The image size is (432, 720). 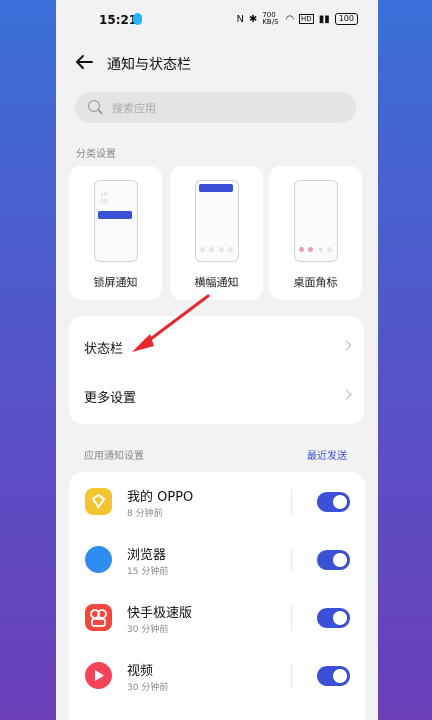 What do you see at coordinates (290, 19) in the screenshot?
I see `wifi-icon: ◠` at bounding box center [290, 19].